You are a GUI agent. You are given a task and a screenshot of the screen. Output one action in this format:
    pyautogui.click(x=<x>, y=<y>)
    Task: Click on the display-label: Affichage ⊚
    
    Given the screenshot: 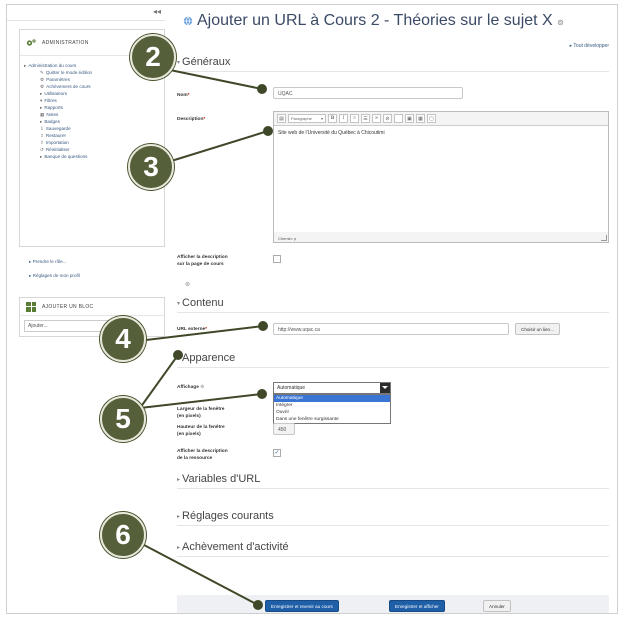 What is the action you would take?
    pyautogui.click(x=191, y=387)
    